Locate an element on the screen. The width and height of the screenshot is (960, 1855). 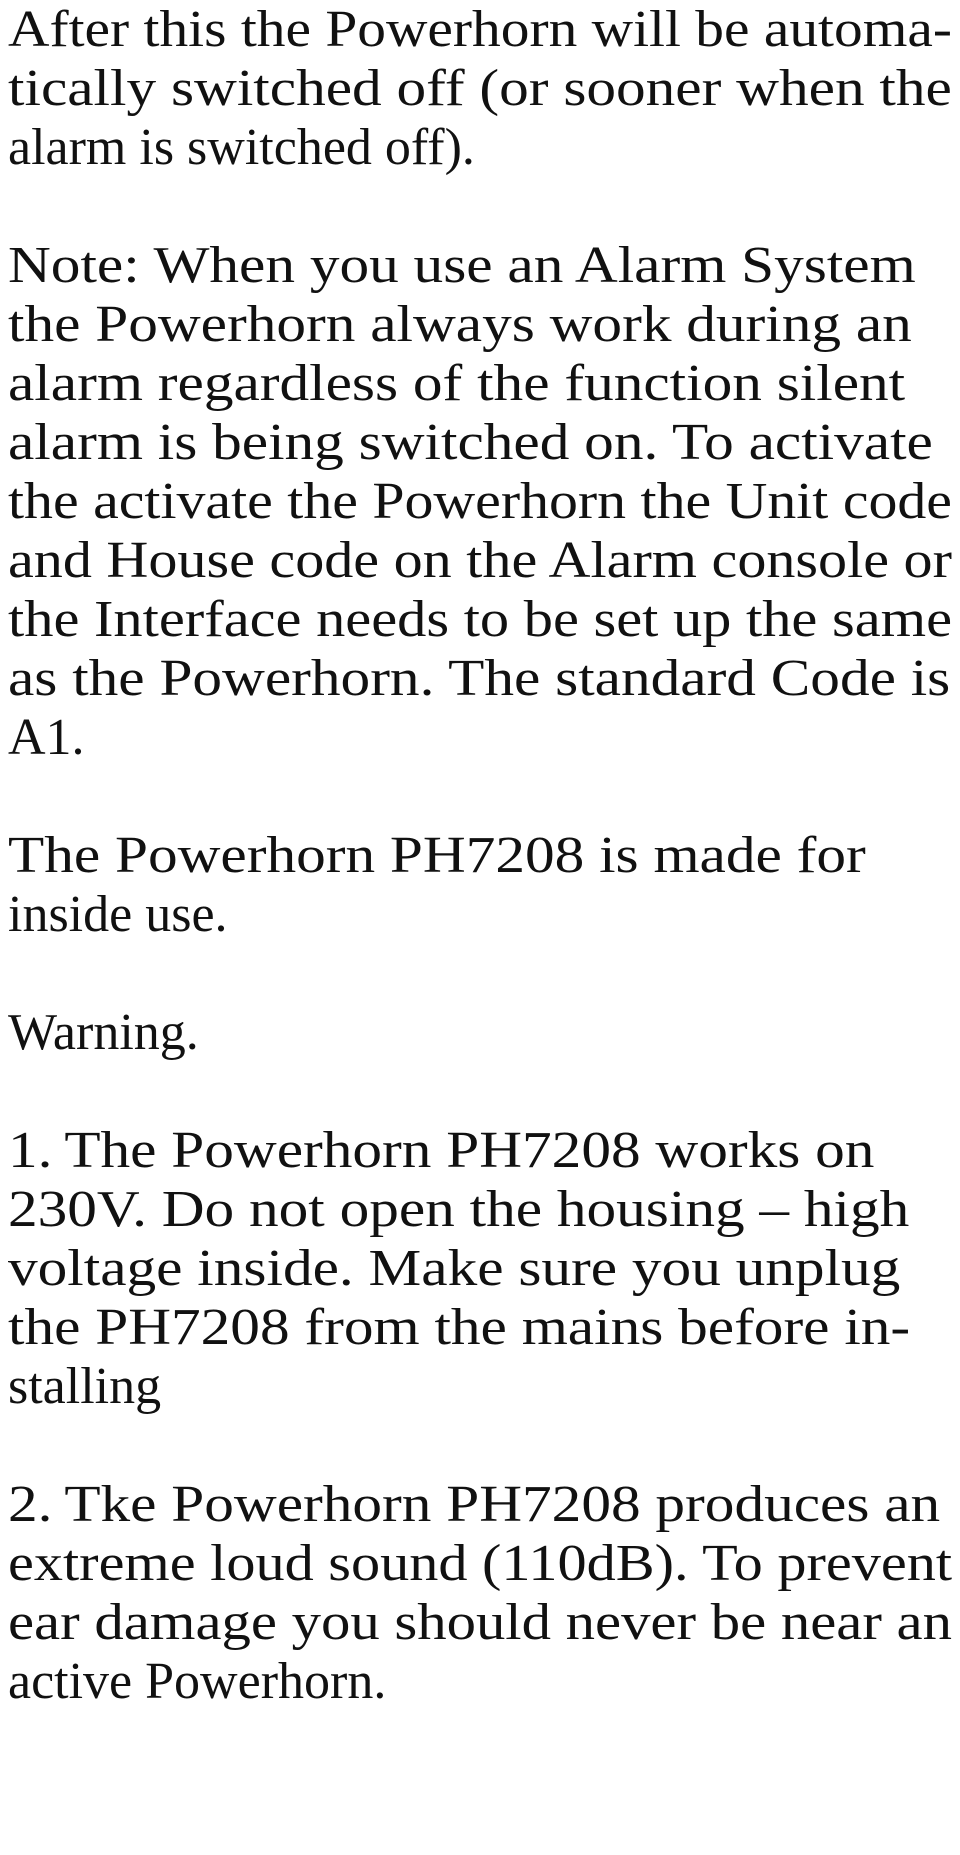
text-line: extreme loud sound (110dB). To prevent is located at coordinates (480, 1563).